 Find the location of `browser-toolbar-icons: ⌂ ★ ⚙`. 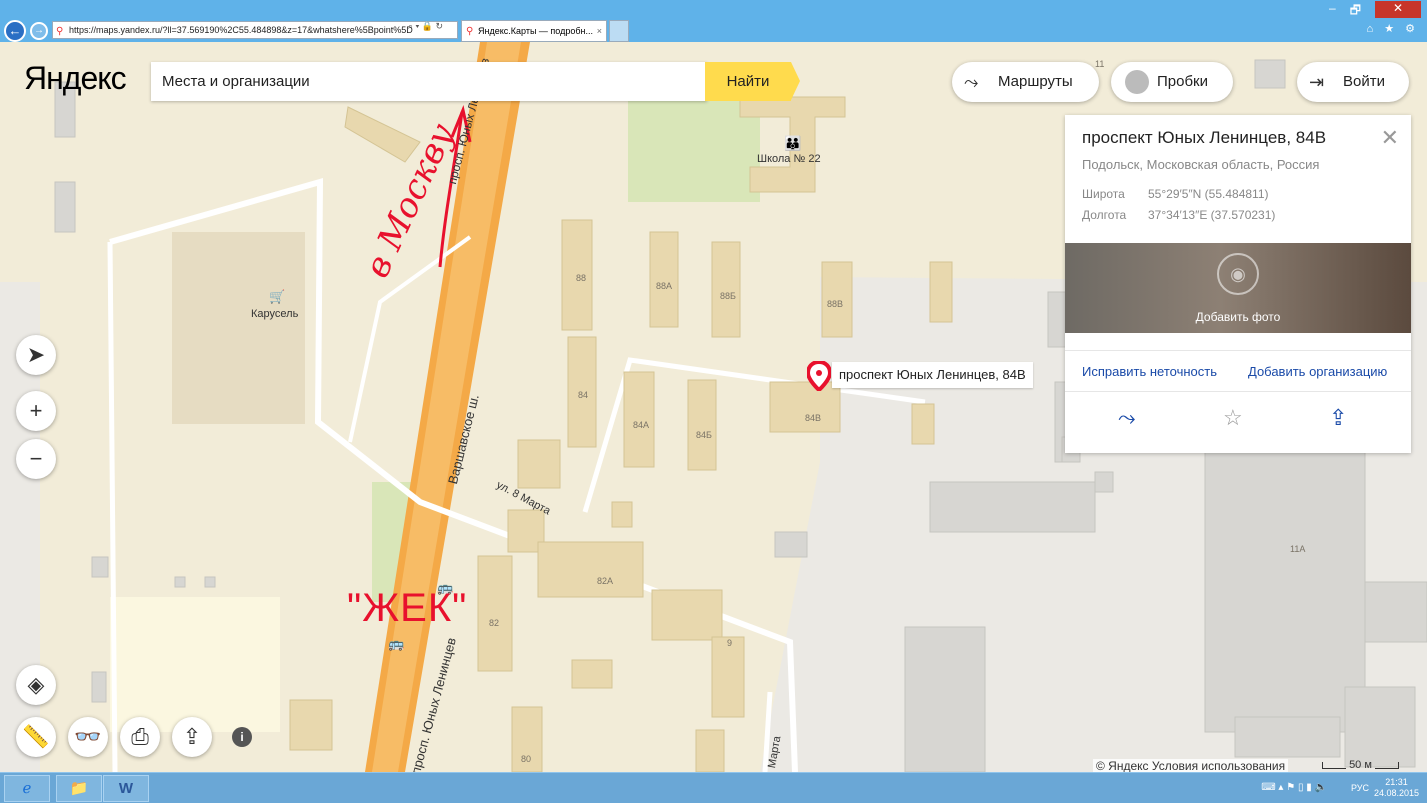

browser-toolbar-icons: ⌂ ★ ⚙ is located at coordinates (1393, 28).